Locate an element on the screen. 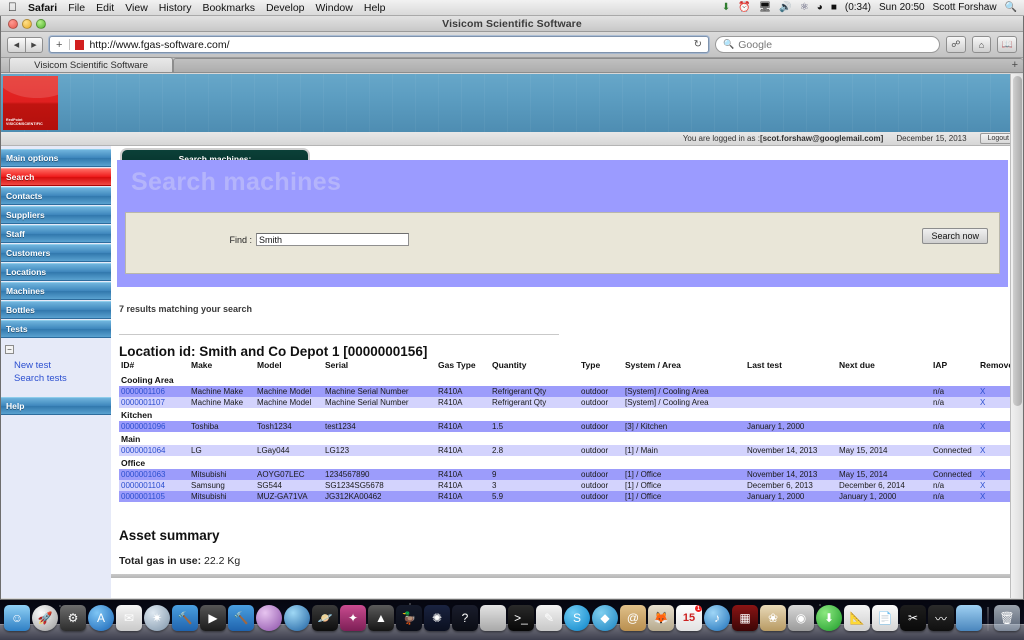  find-input is located at coordinates (332, 239).